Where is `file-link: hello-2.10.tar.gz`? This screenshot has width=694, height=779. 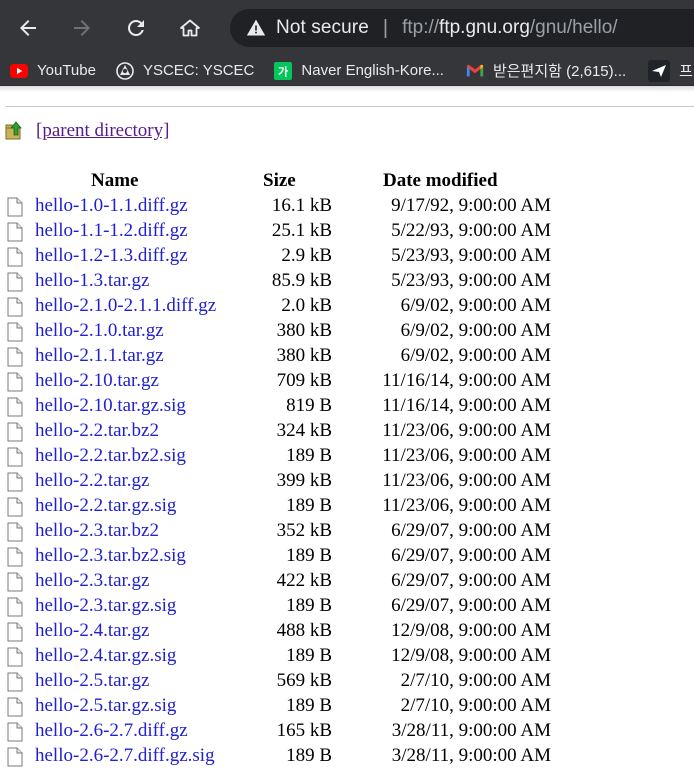 file-link: hello-2.10.tar.gz is located at coordinates (97, 381).